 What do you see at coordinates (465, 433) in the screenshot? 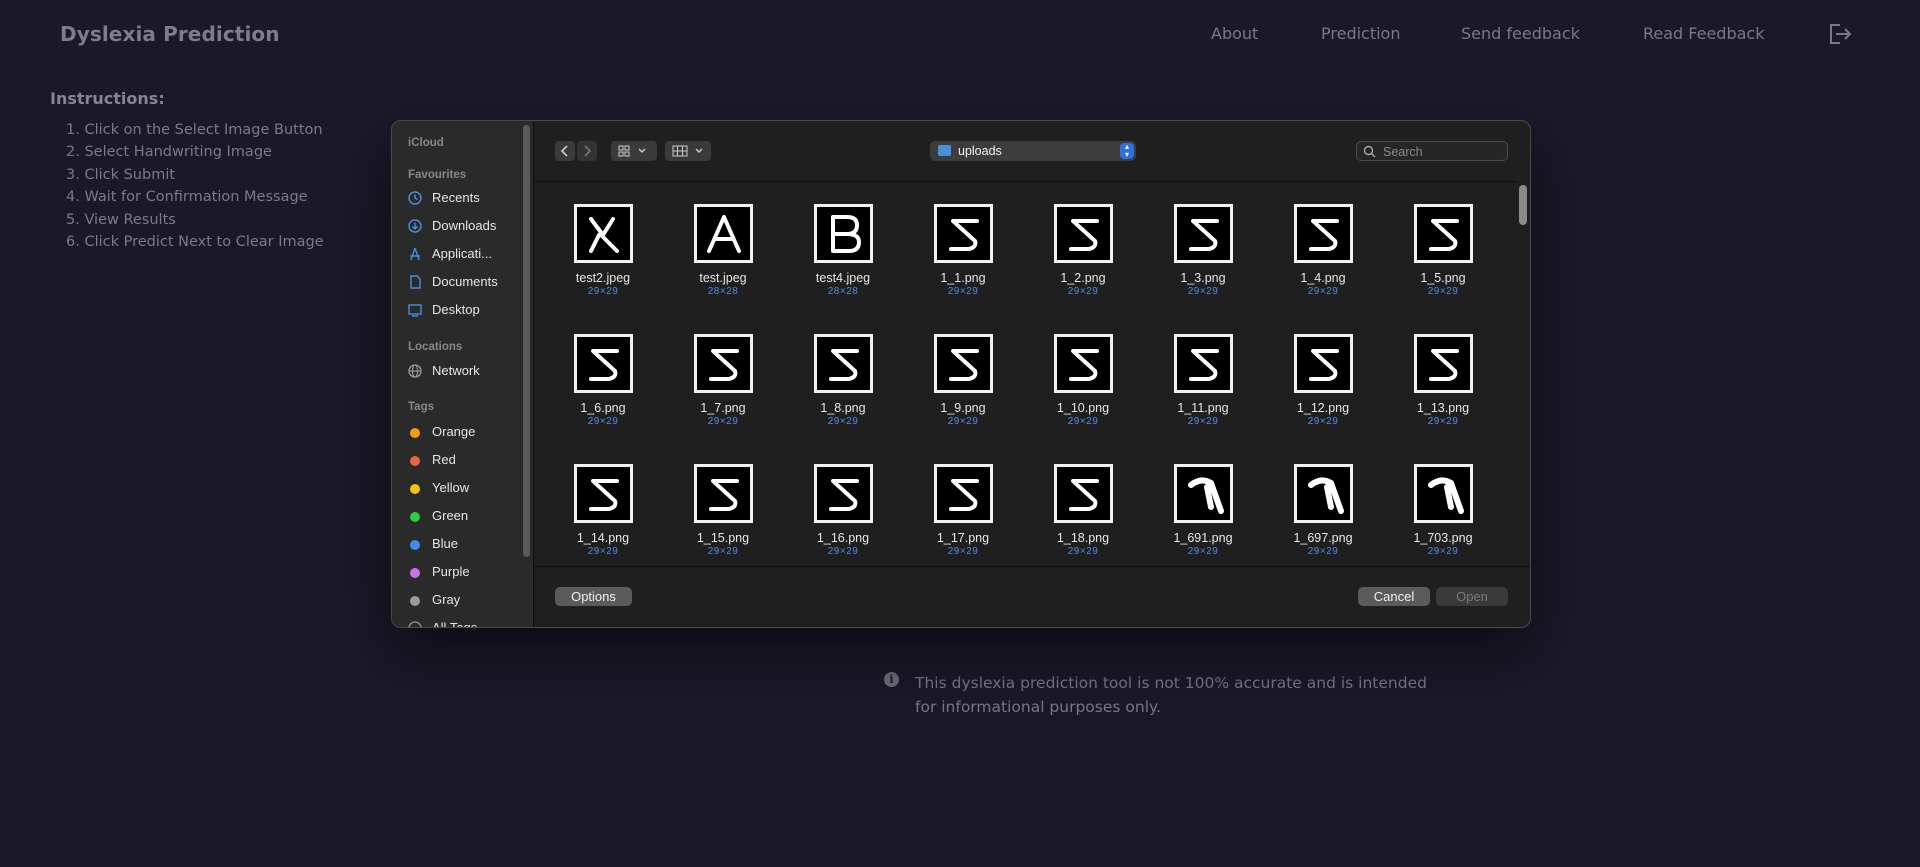
I see `sidebar-tag-orange: Orange` at bounding box center [465, 433].